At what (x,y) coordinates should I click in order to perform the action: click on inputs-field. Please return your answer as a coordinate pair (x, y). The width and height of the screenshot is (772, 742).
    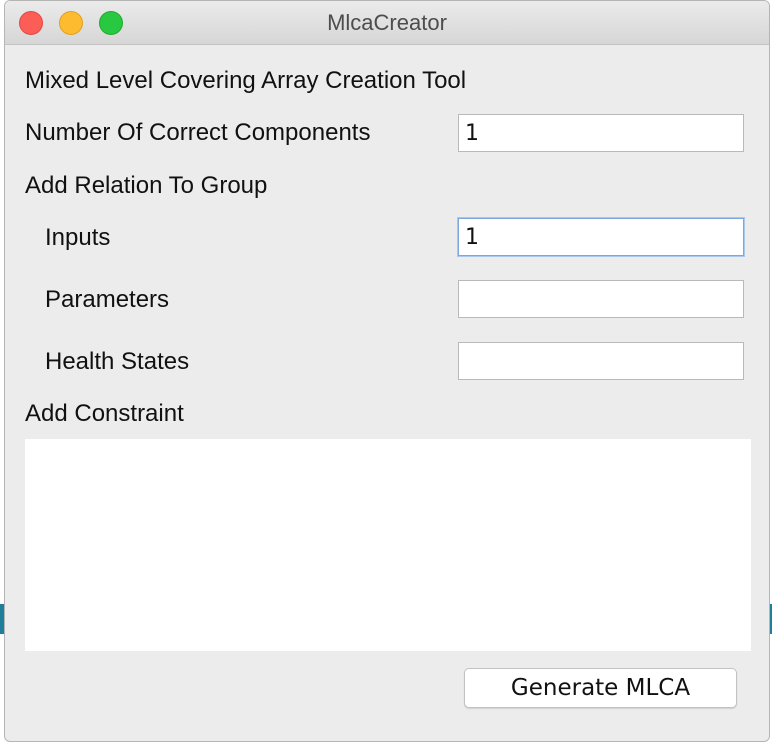
    Looking at the image, I should click on (601, 237).